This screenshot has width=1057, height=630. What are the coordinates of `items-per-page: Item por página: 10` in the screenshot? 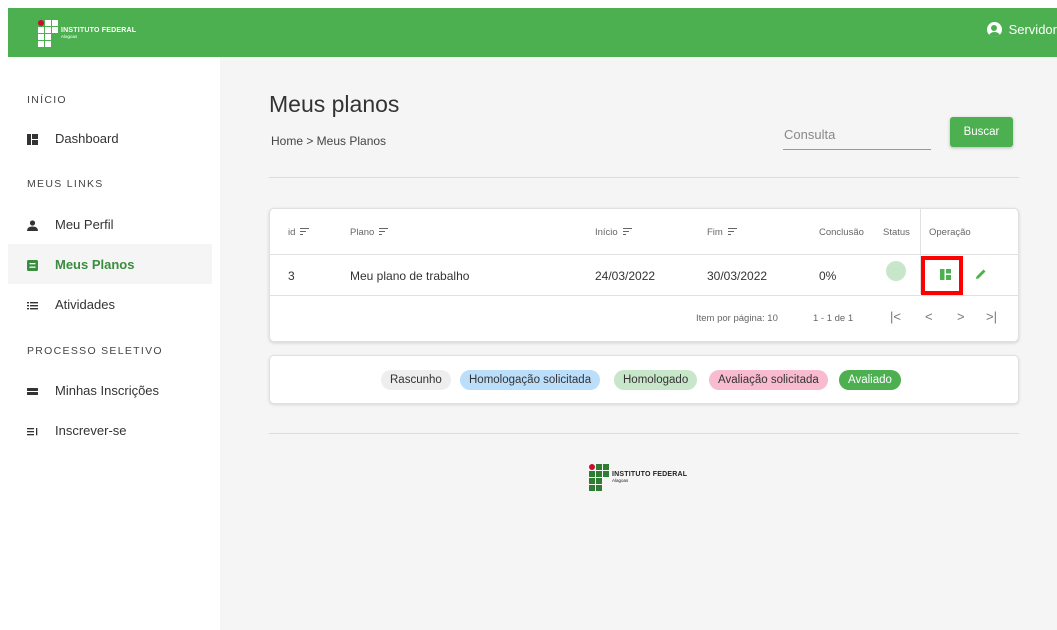 It's located at (737, 318).